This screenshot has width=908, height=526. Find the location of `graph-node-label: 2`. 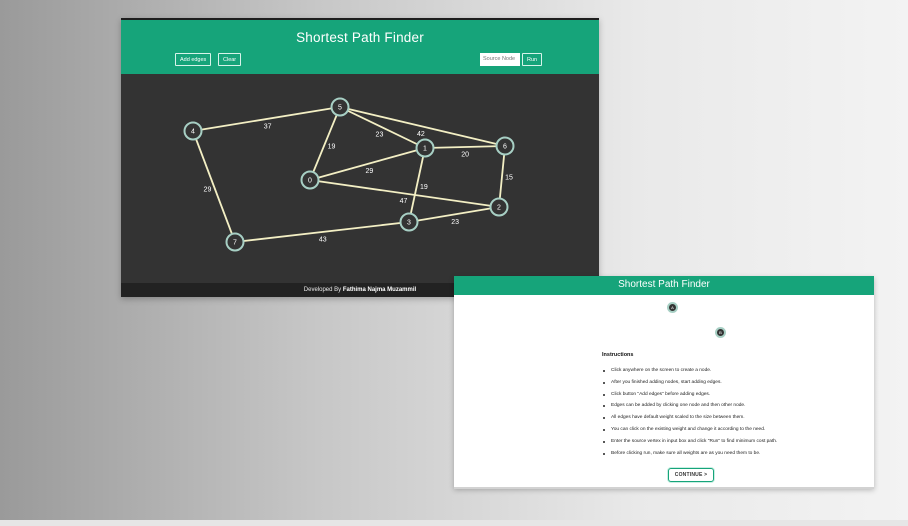

graph-node-label: 2 is located at coordinates (499, 208).